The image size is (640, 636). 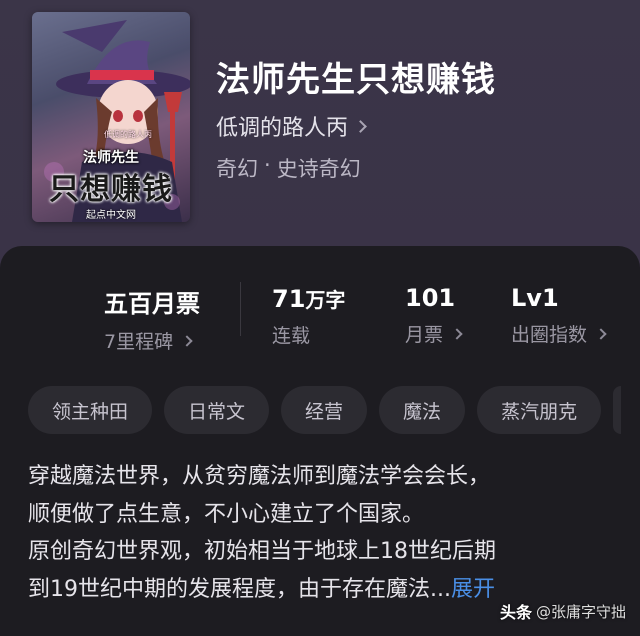 What do you see at coordinates (289, 299) in the screenshot?
I see `stat-word-count-number: 71` at bounding box center [289, 299].